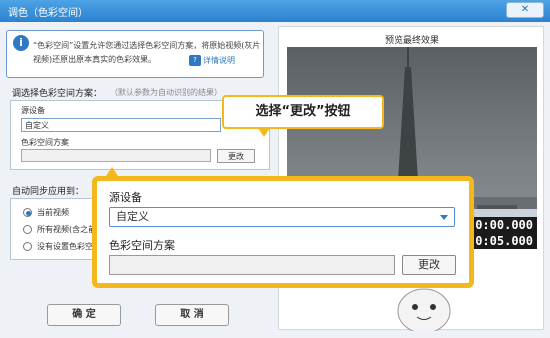  Describe the element at coordinates (282, 217) in the screenshot. I see `zoom-source-select: 自定义` at that location.